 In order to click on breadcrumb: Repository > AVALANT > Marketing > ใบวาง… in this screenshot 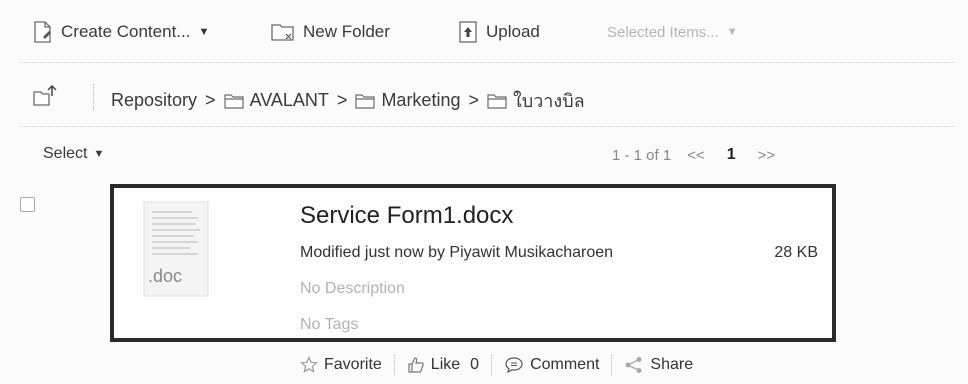, I will do `click(348, 100)`.